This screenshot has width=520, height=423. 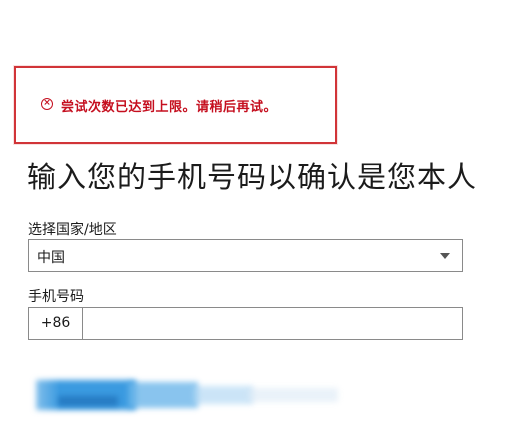 What do you see at coordinates (51, 258) in the screenshot?
I see `country-selected-value: 中国` at bounding box center [51, 258].